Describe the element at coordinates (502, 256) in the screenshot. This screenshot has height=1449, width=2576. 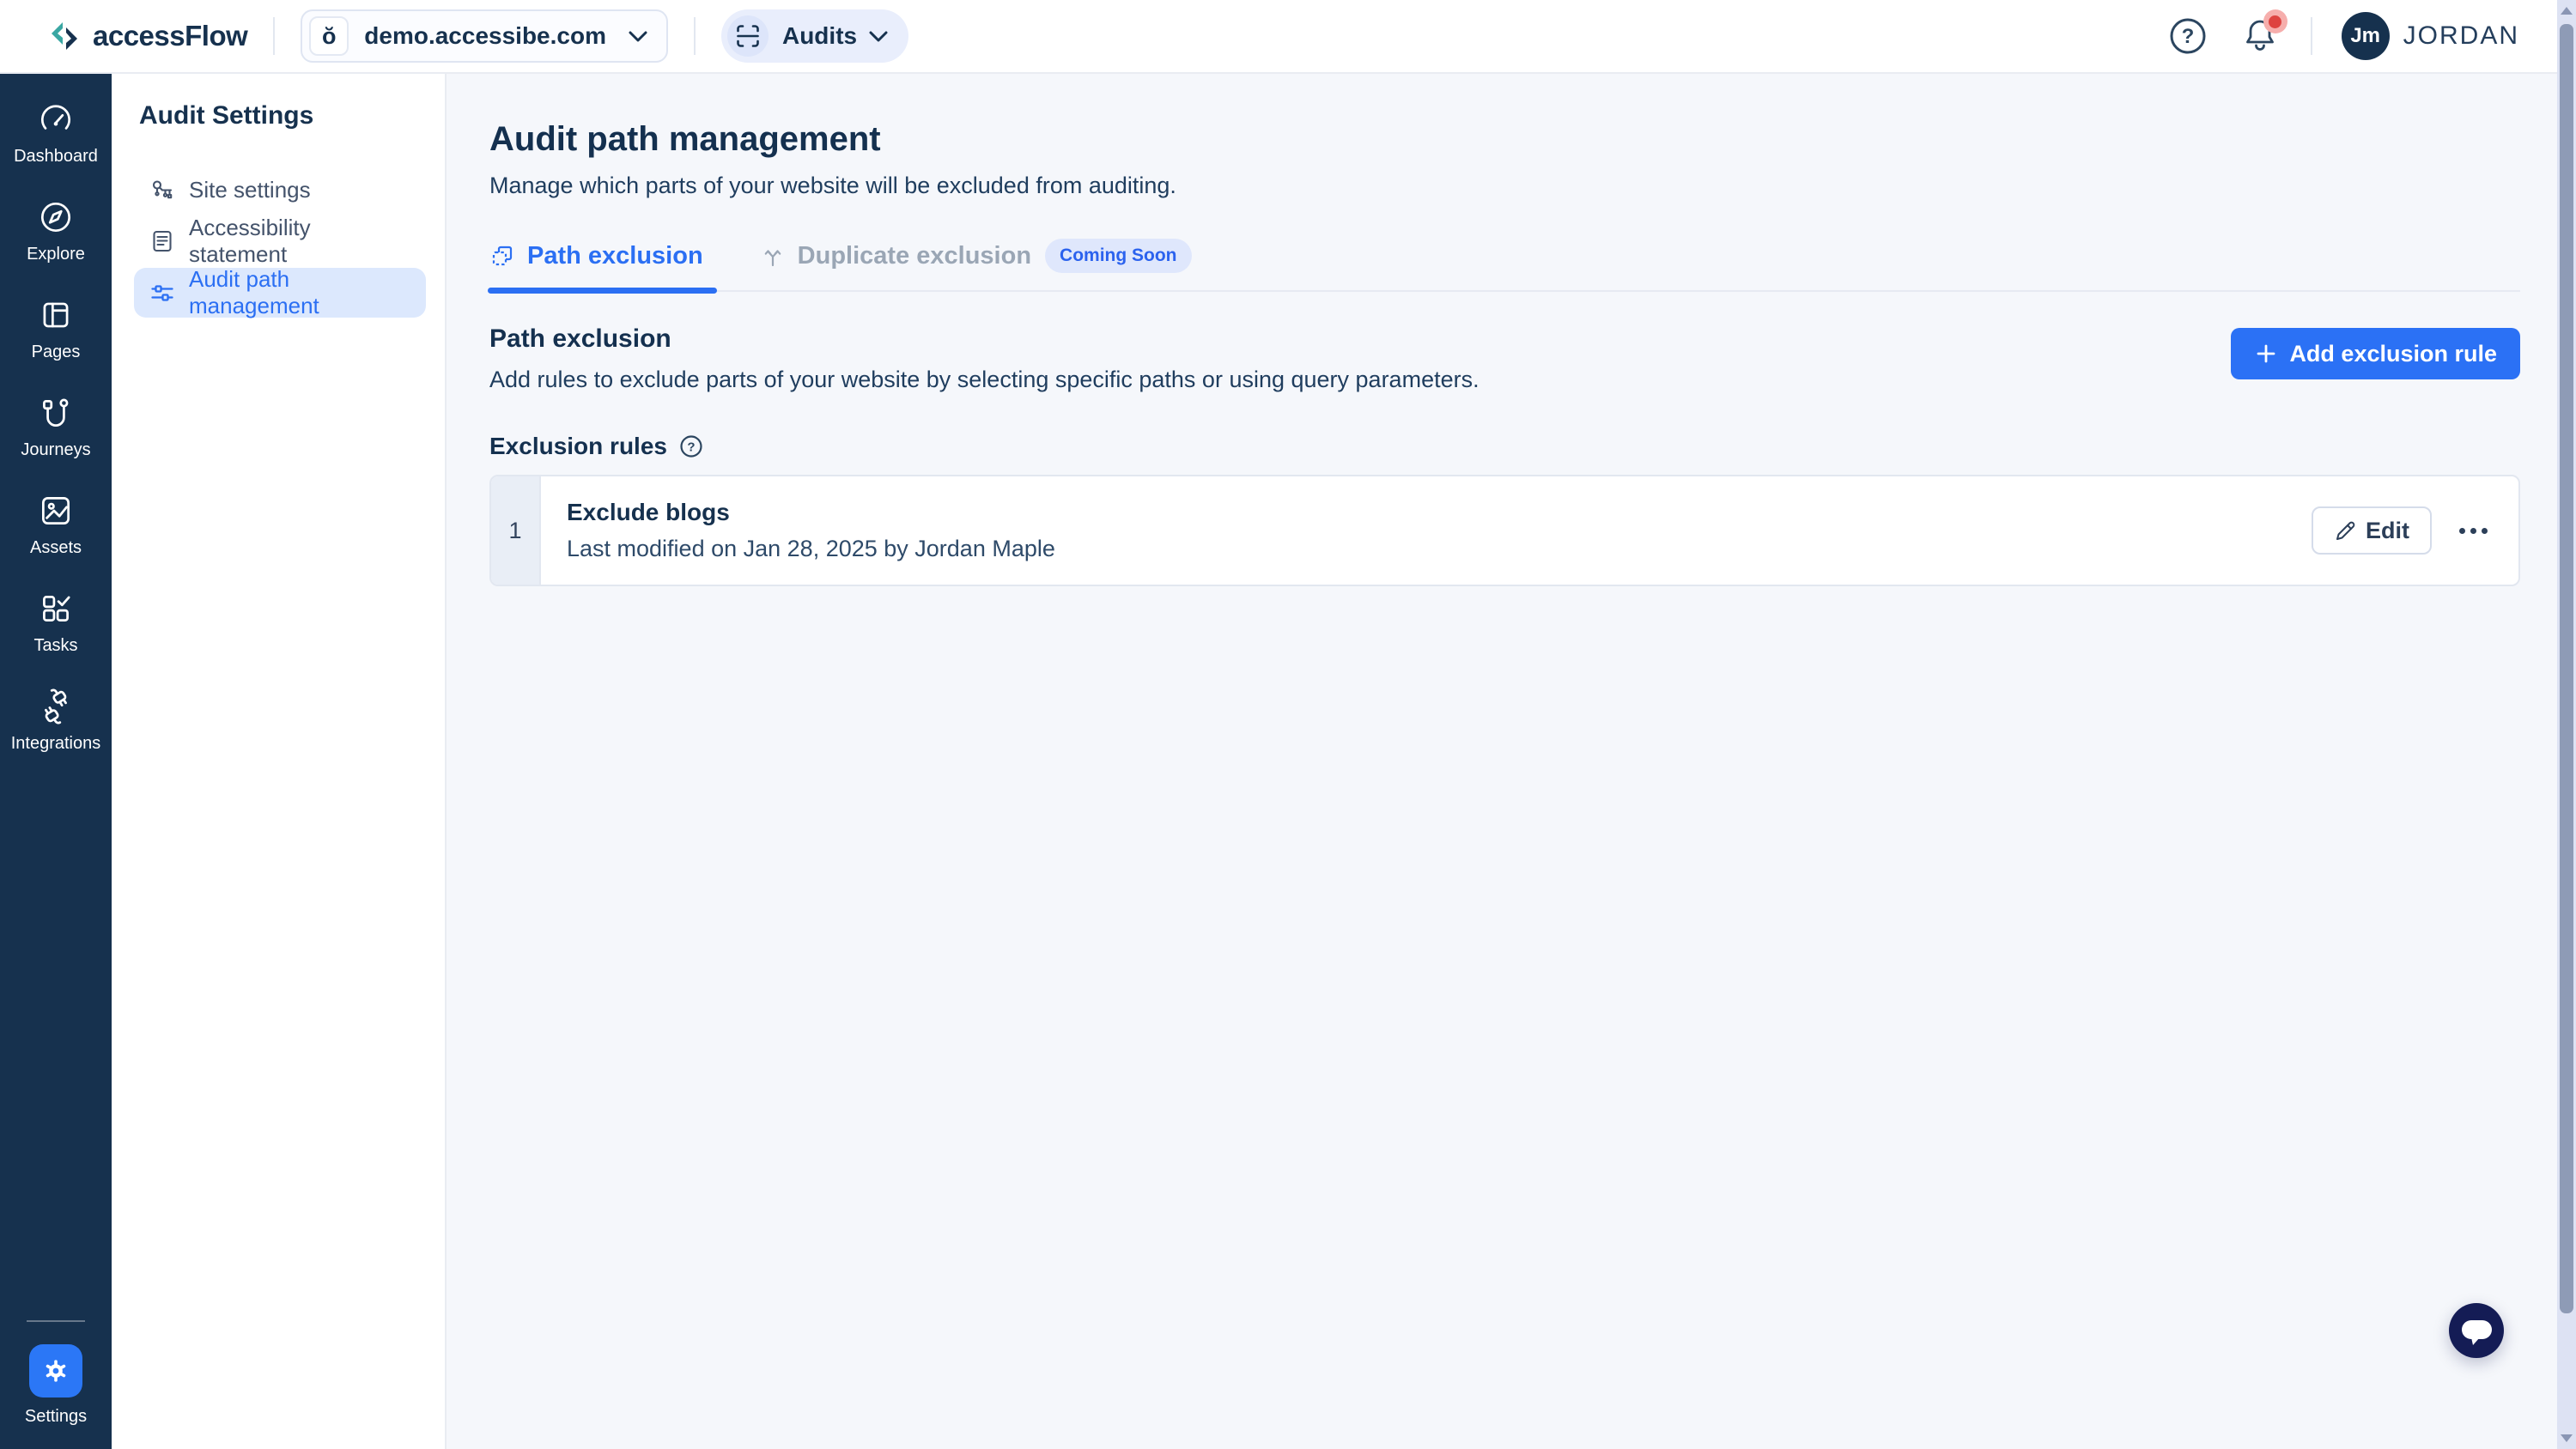
I see `selection-square-icon` at that location.